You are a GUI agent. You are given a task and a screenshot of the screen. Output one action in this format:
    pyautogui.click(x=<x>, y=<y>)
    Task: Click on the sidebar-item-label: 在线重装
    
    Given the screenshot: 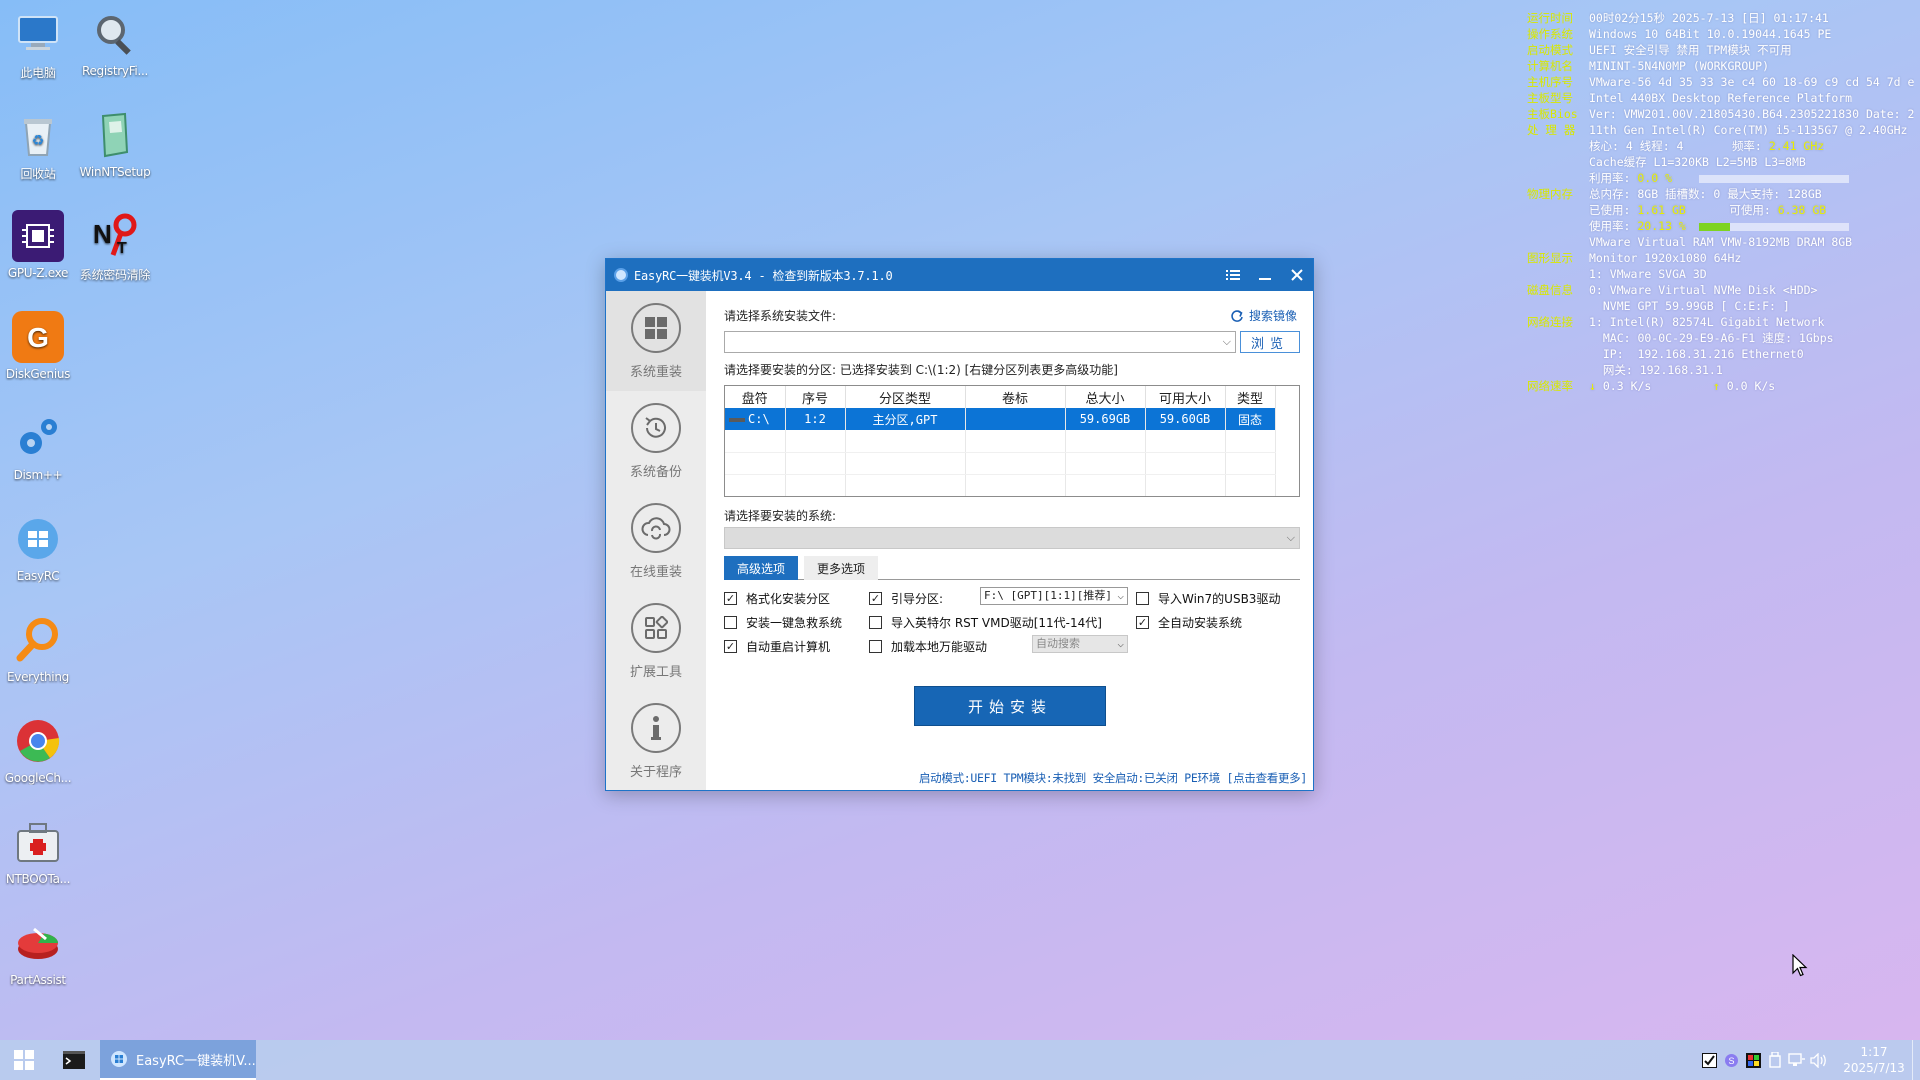 What is the action you would take?
    pyautogui.click(x=655, y=572)
    